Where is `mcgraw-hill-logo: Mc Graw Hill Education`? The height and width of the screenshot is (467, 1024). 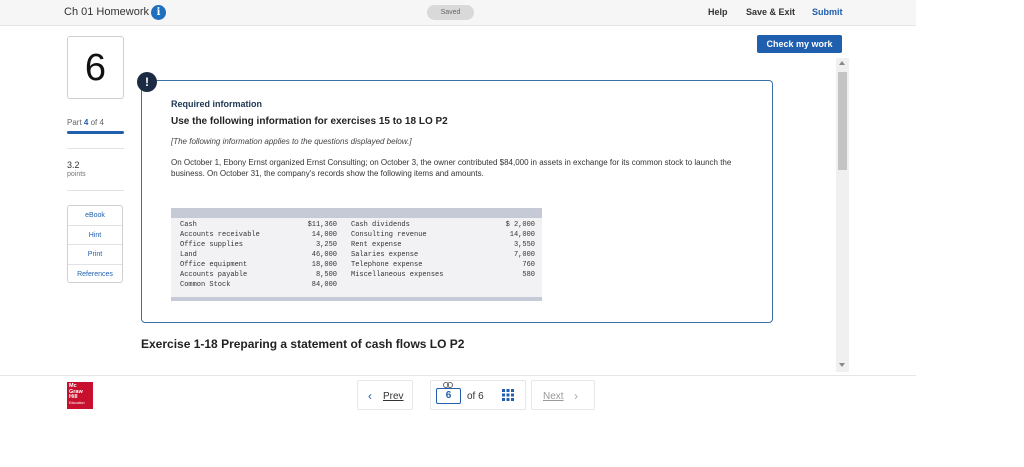 mcgraw-hill-logo: Mc Graw Hill Education is located at coordinates (80, 395).